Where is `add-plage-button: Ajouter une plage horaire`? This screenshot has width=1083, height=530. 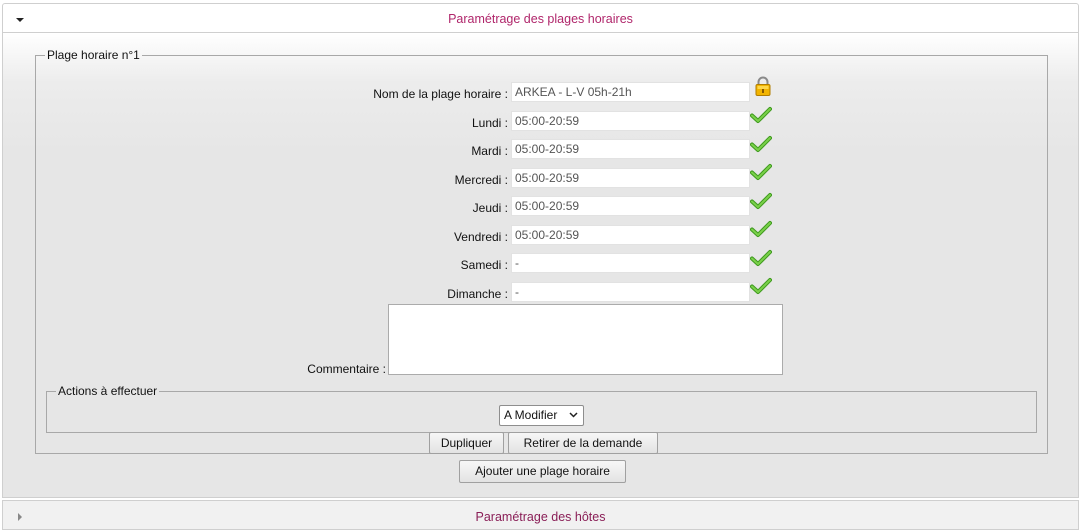
add-plage-button: Ajouter une plage horaire is located at coordinates (542, 471).